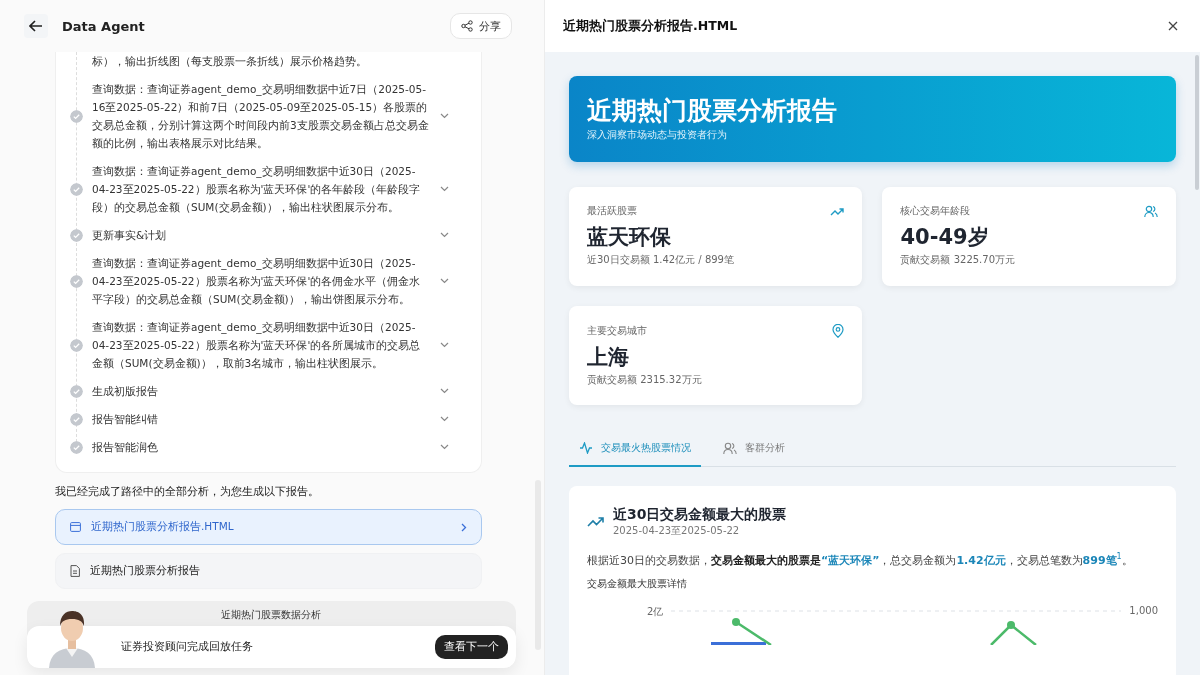 This screenshot has height=675, width=1200. What do you see at coordinates (230, 61) in the screenshot?
I see `step-text: 标），输出折线图（每支股票一条折线）展示价格趋势。` at bounding box center [230, 61].